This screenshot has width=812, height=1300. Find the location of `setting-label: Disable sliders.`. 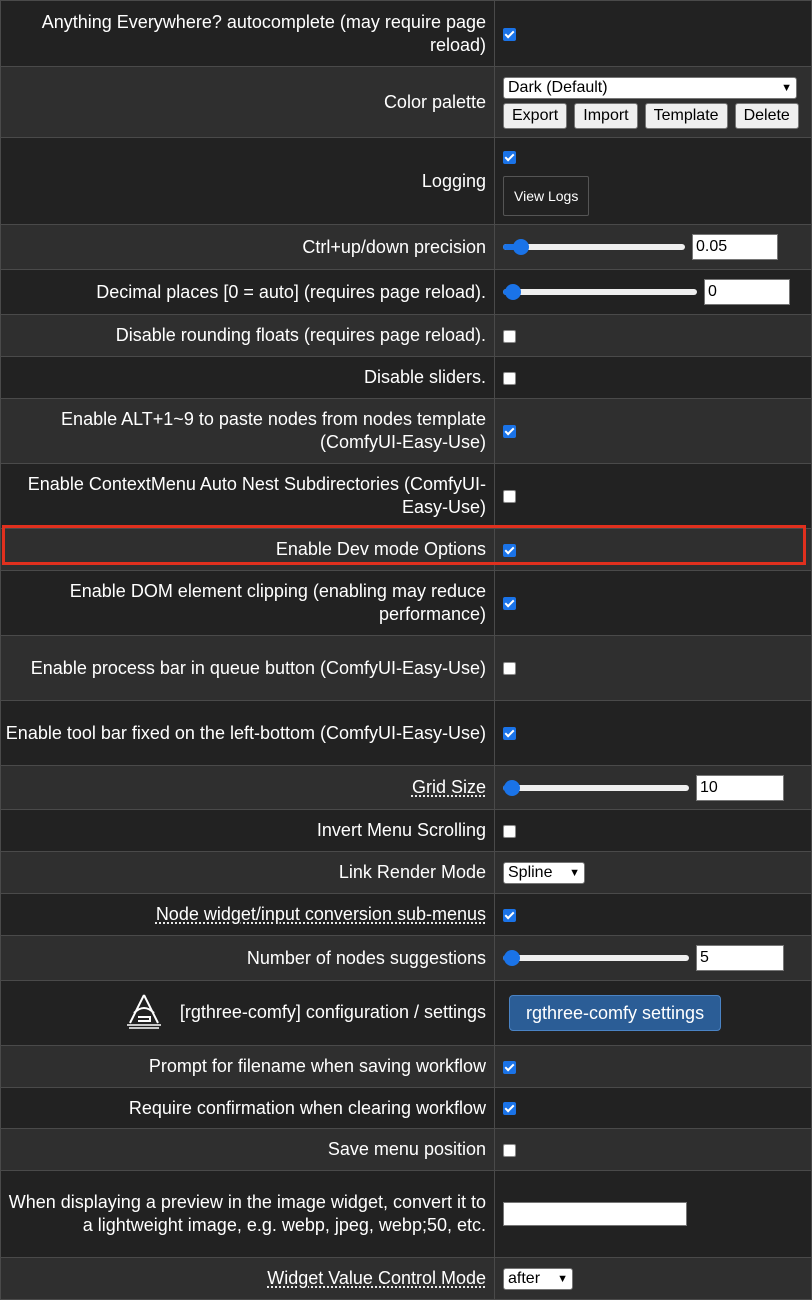

setting-label: Disable sliders. is located at coordinates (247, 377).